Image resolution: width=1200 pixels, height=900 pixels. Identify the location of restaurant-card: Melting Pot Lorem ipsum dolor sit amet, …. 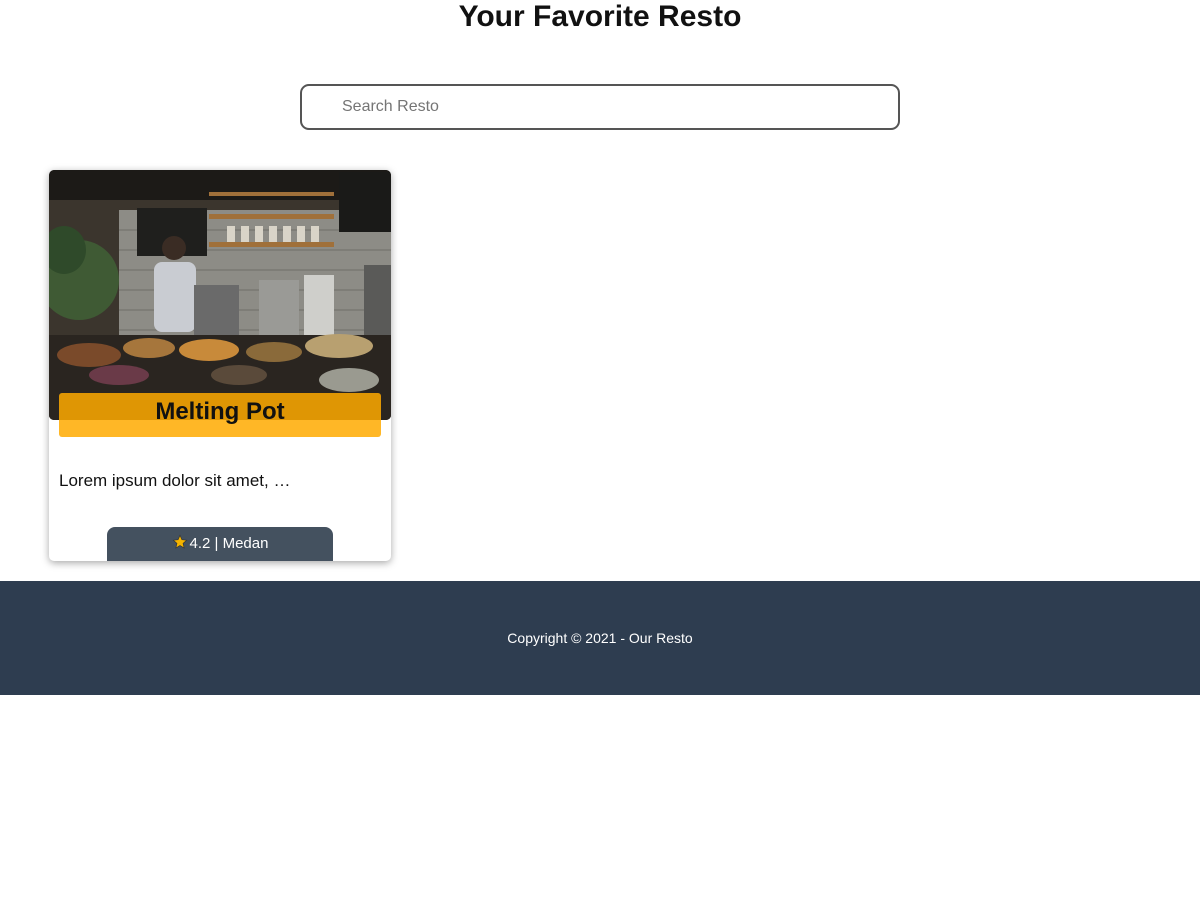
(220, 365).